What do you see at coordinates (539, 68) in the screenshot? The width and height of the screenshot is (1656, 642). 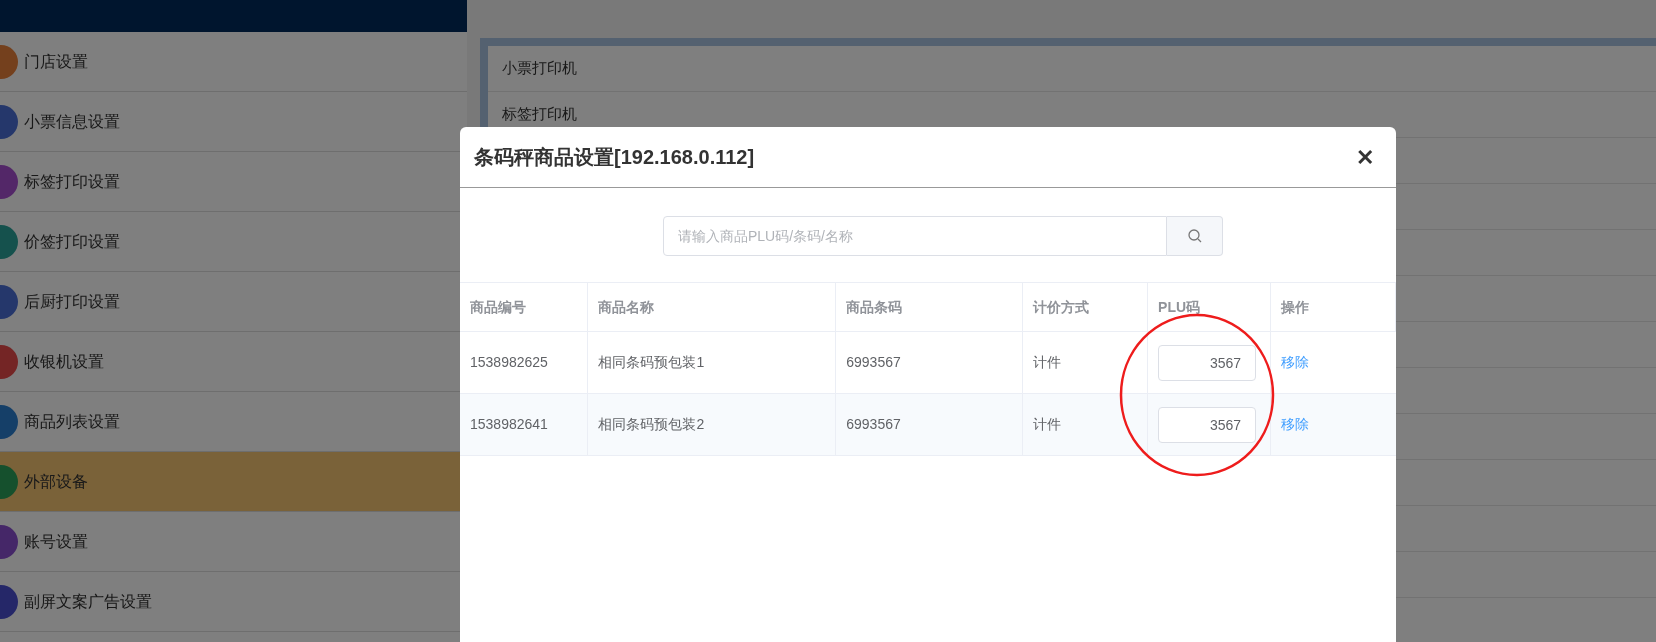 I see `device-item: 小票打印机` at bounding box center [539, 68].